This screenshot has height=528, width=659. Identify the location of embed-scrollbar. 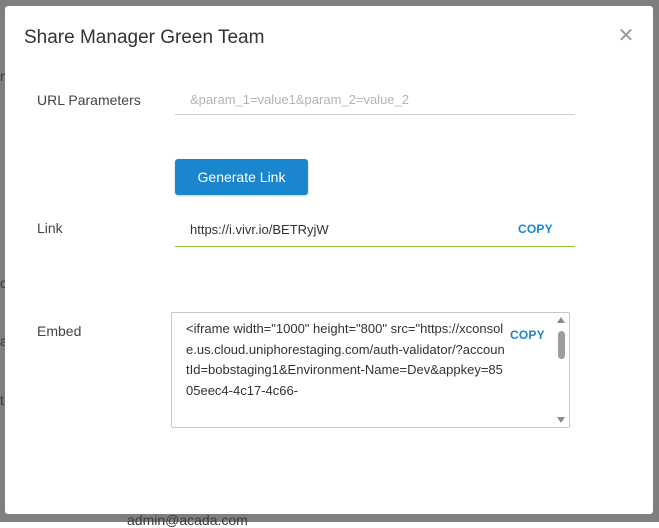
(562, 370).